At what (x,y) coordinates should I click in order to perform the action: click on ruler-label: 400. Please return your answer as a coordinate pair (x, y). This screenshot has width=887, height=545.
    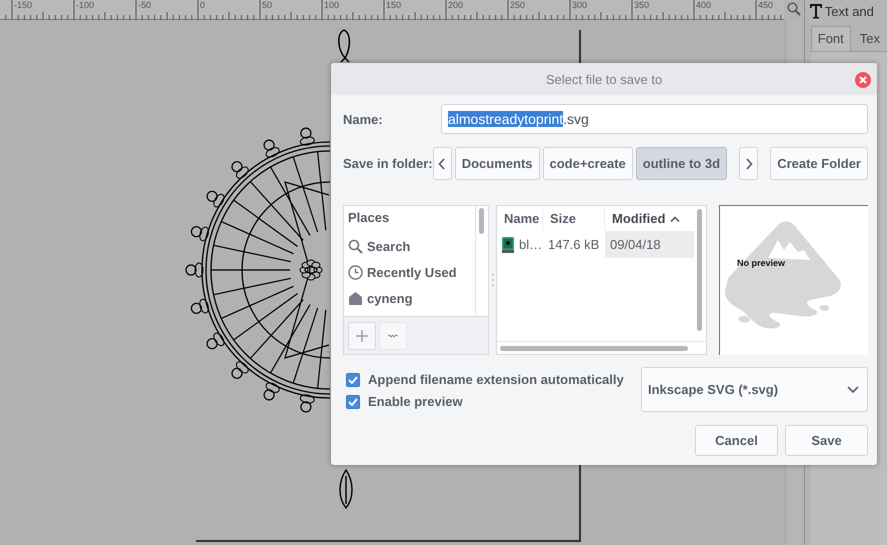
    Looking at the image, I should click on (704, 5).